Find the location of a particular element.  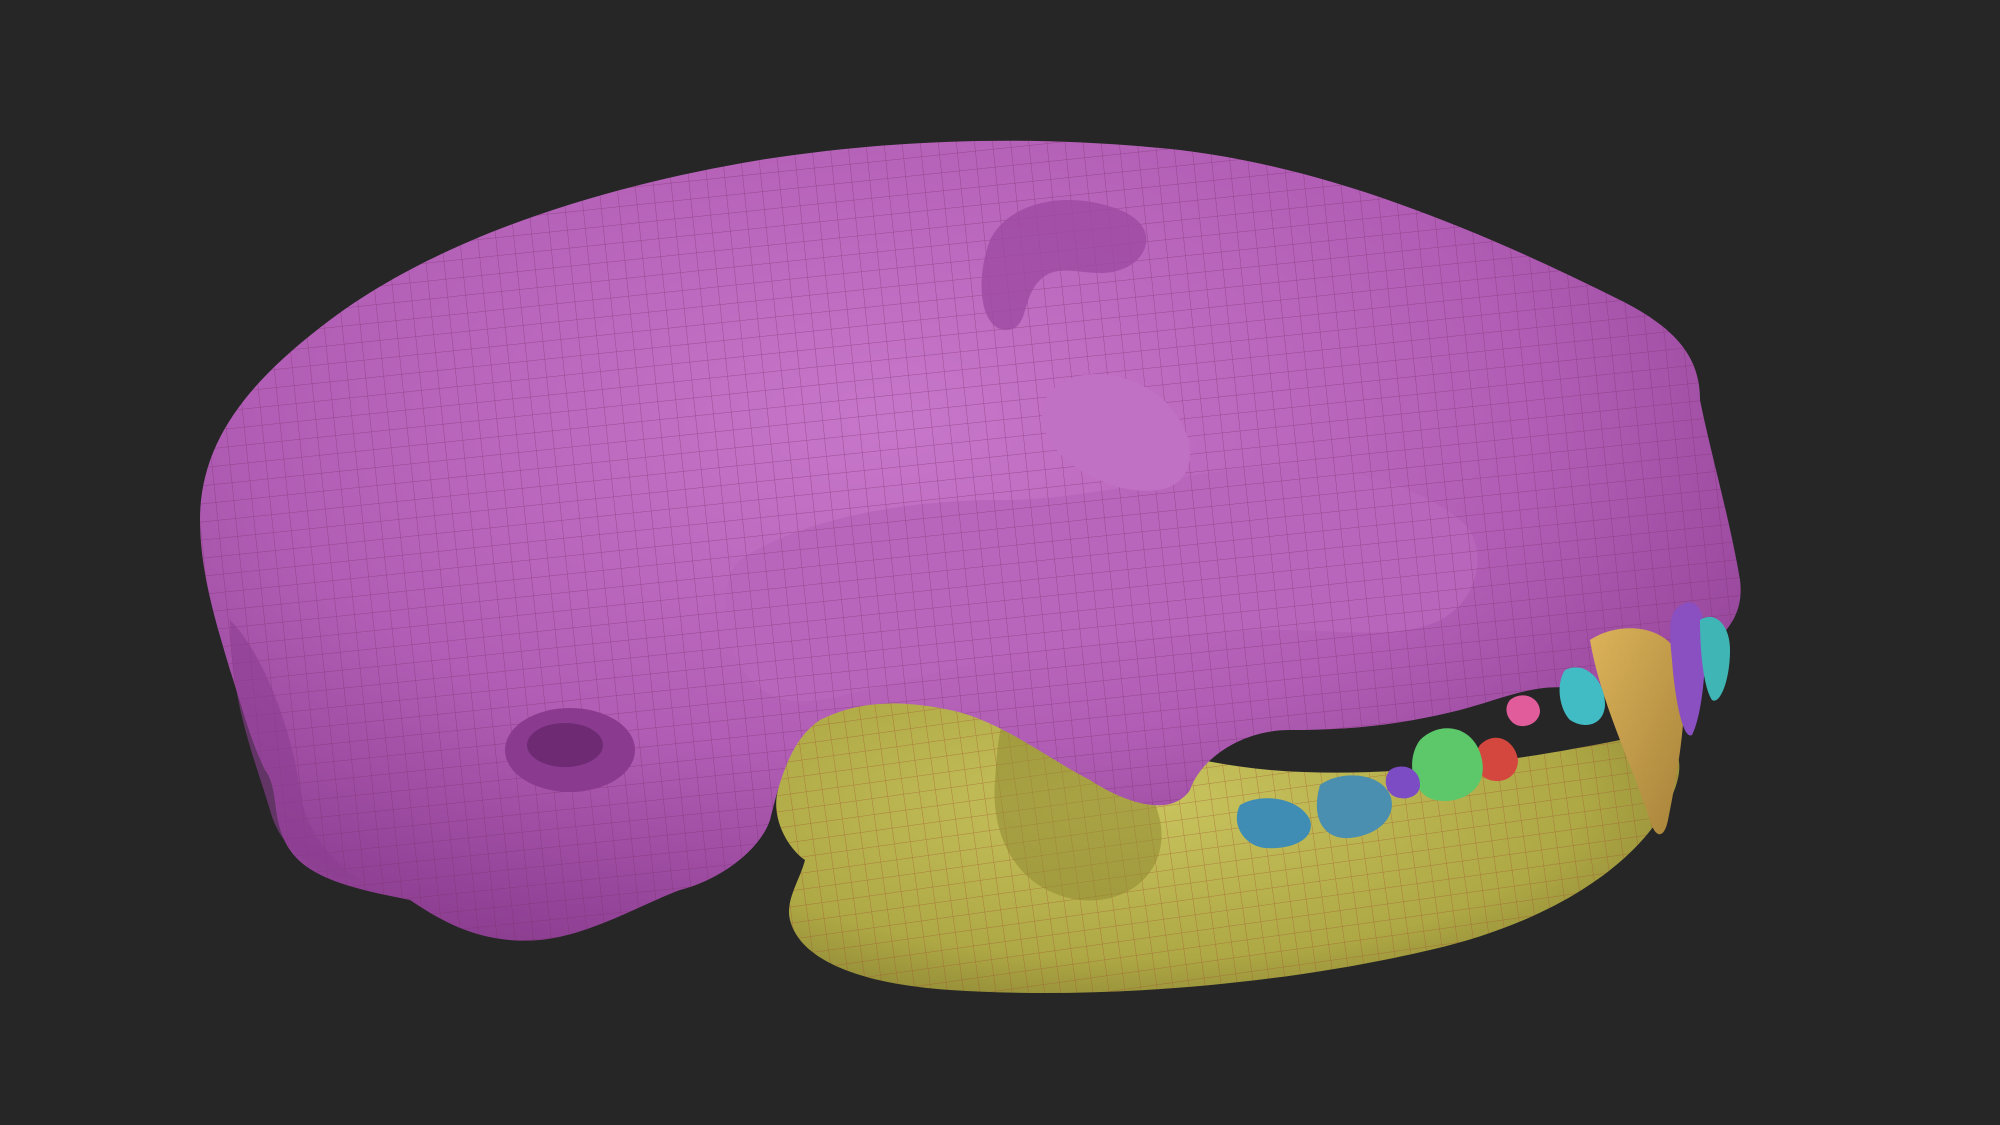

incisor-tooth is located at coordinates (1715, 658).